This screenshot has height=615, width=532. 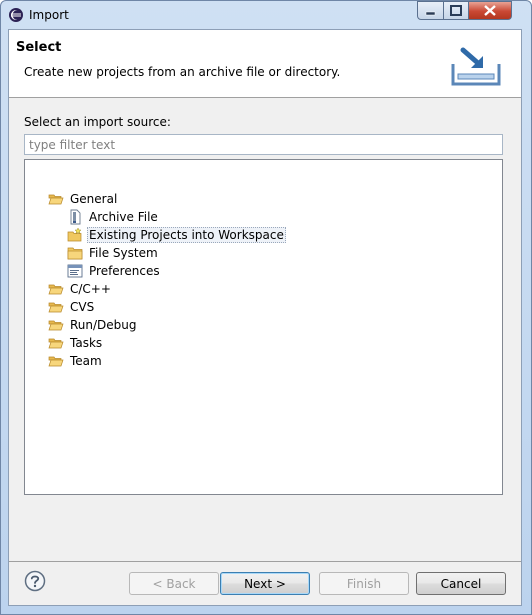 What do you see at coordinates (49, 15) in the screenshot?
I see `window-title: Import` at bounding box center [49, 15].